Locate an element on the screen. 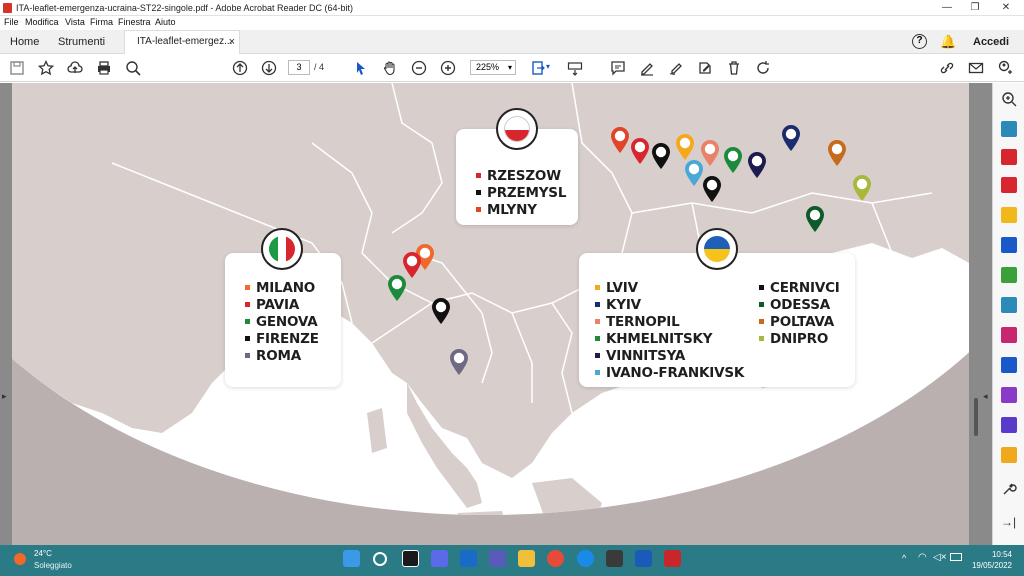 This screenshot has width=1024, height=576. page-number-input: 3 is located at coordinates (299, 67).